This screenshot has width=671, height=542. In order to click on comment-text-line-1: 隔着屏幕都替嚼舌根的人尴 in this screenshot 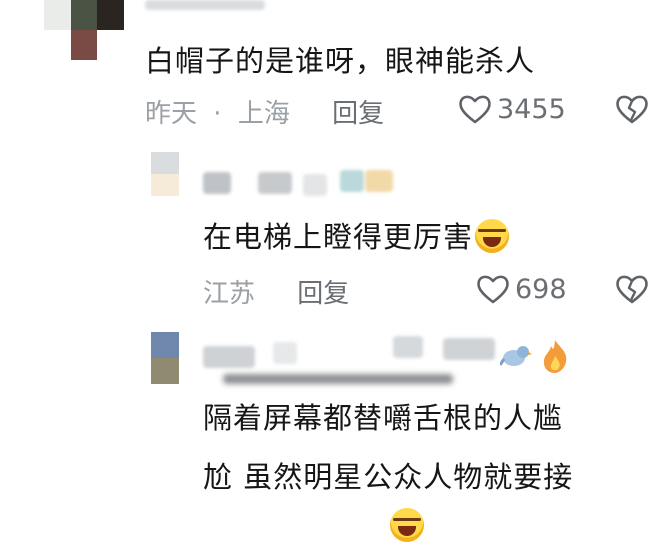, I will do `click(383, 418)`.